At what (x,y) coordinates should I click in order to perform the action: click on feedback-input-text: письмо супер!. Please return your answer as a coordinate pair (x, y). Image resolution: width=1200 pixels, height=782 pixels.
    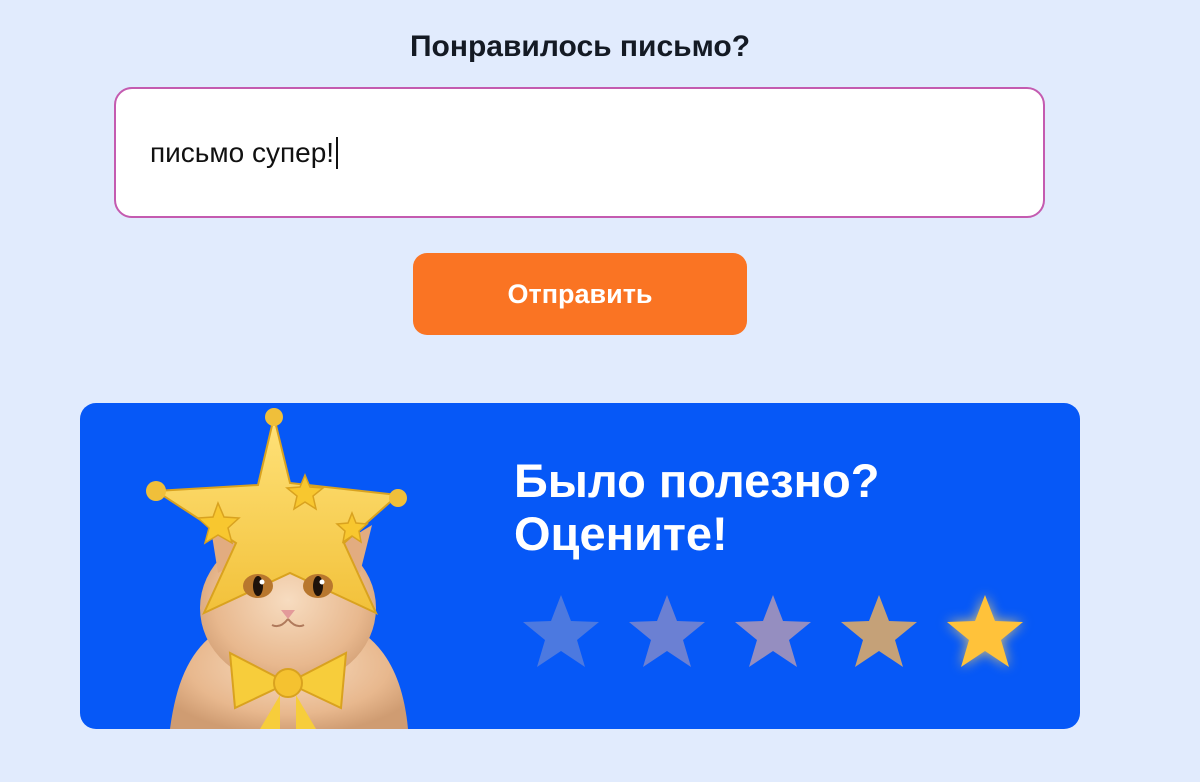
    Looking at the image, I should click on (242, 152).